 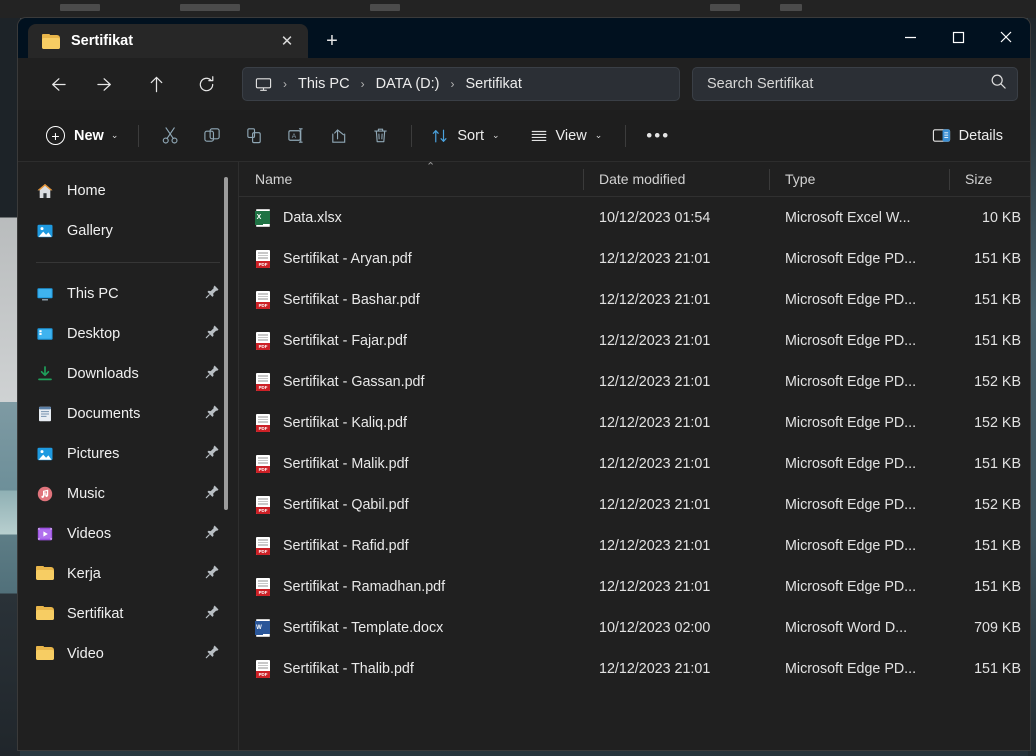 I want to click on svg-text: A, so click(x=294, y=136).